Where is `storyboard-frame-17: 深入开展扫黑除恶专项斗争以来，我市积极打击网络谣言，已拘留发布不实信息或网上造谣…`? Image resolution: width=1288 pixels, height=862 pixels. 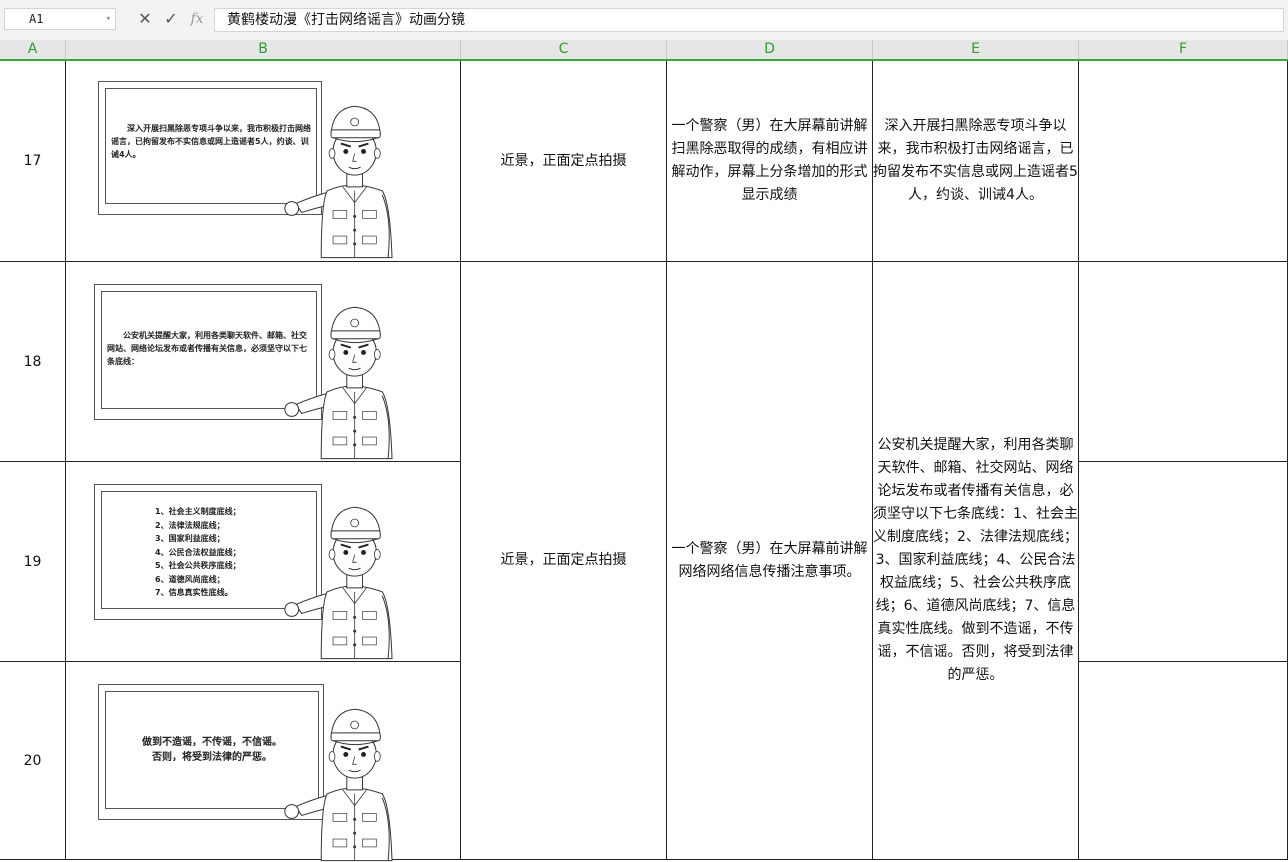
storyboard-frame-17: 深入开展扫黑除恶专项斗争以来，我市积极打击网络谣言，已拘留发布不实信息或网上造谣… is located at coordinates (263, 161).